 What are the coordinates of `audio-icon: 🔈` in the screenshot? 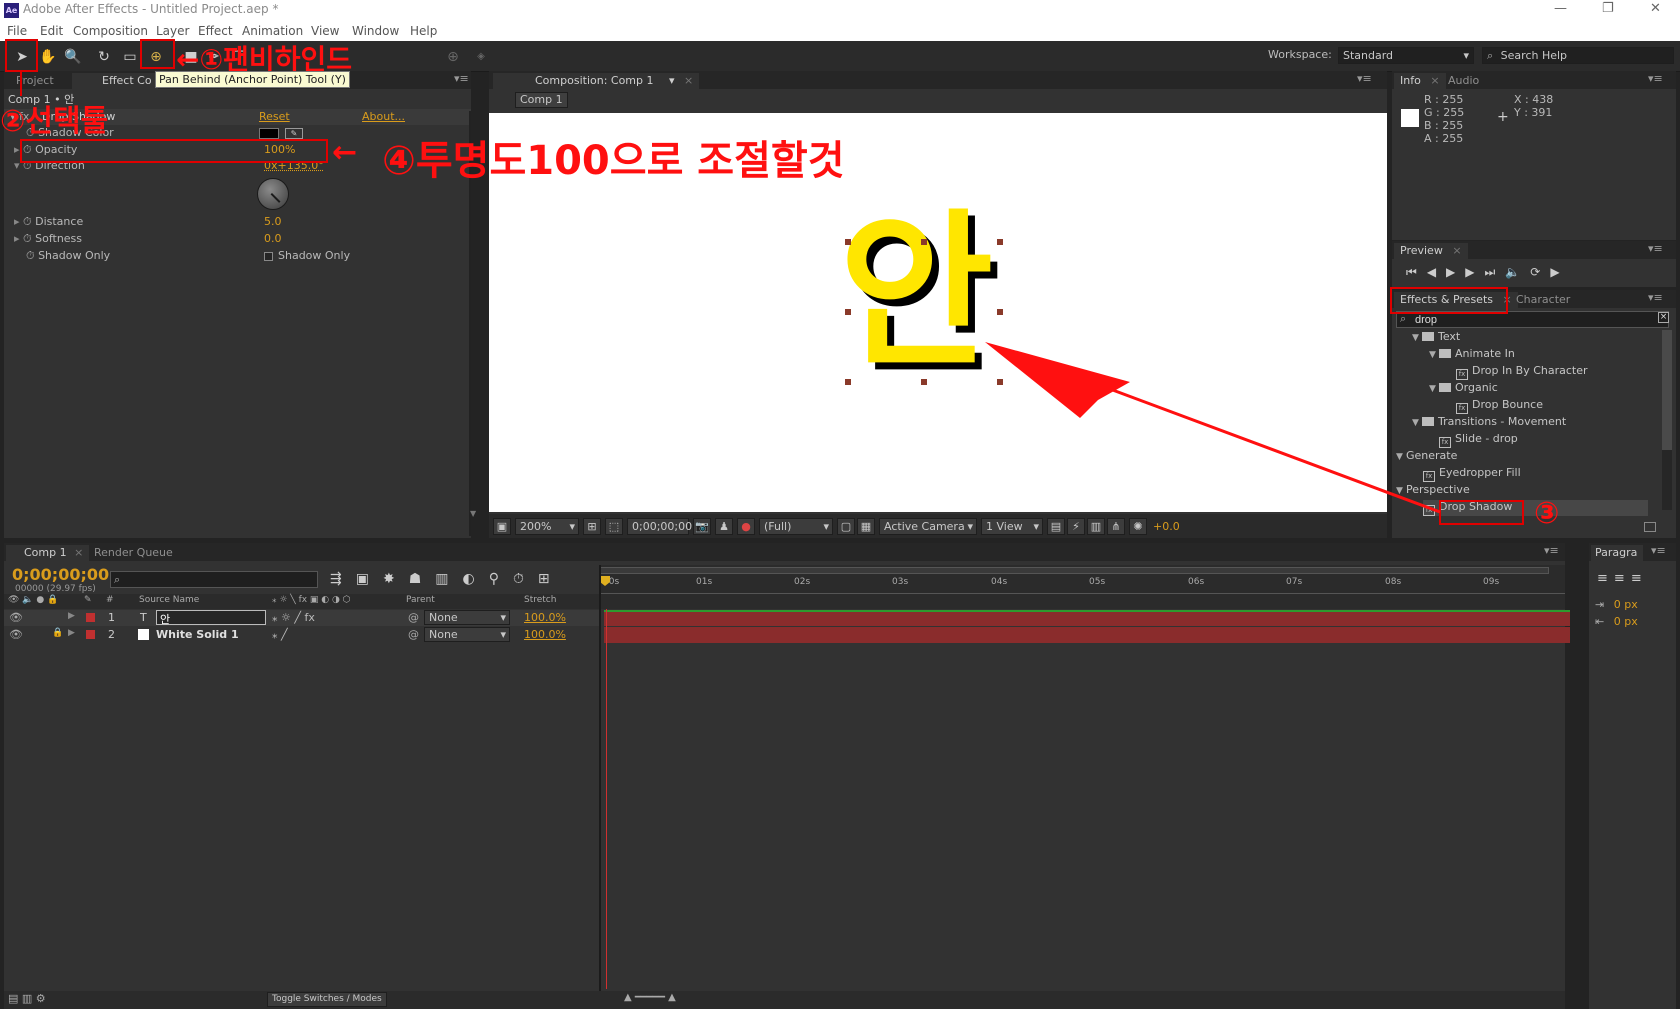 It's located at (1517, 272).